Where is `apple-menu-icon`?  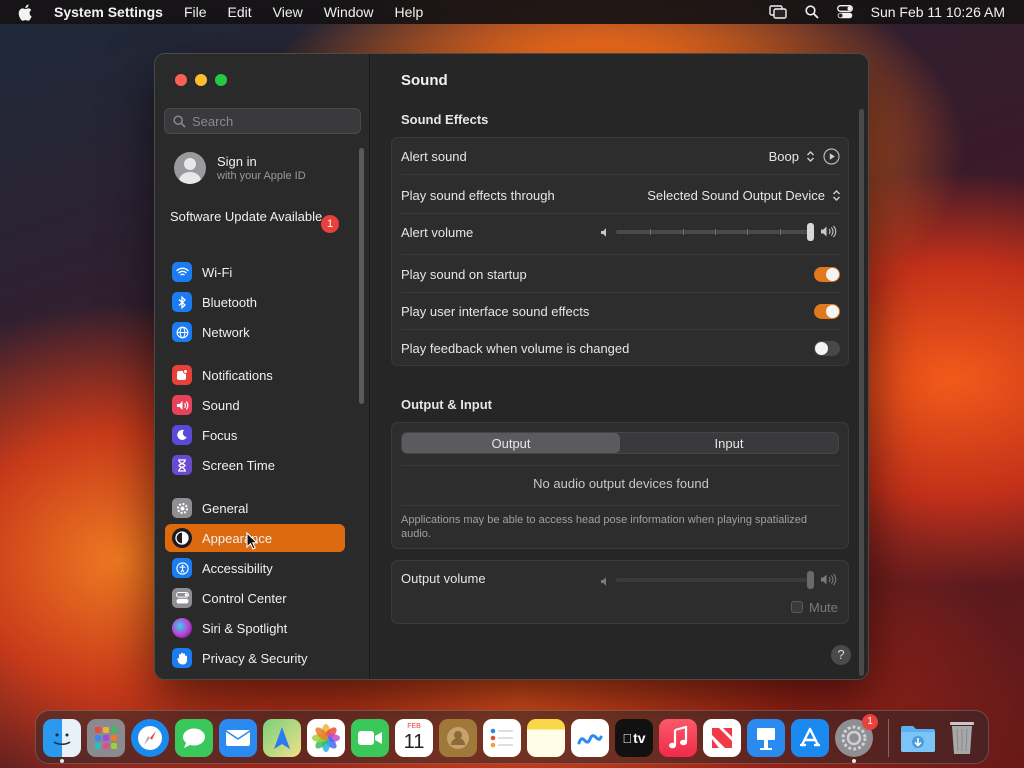
apple-menu-icon is located at coordinates (27, 12).